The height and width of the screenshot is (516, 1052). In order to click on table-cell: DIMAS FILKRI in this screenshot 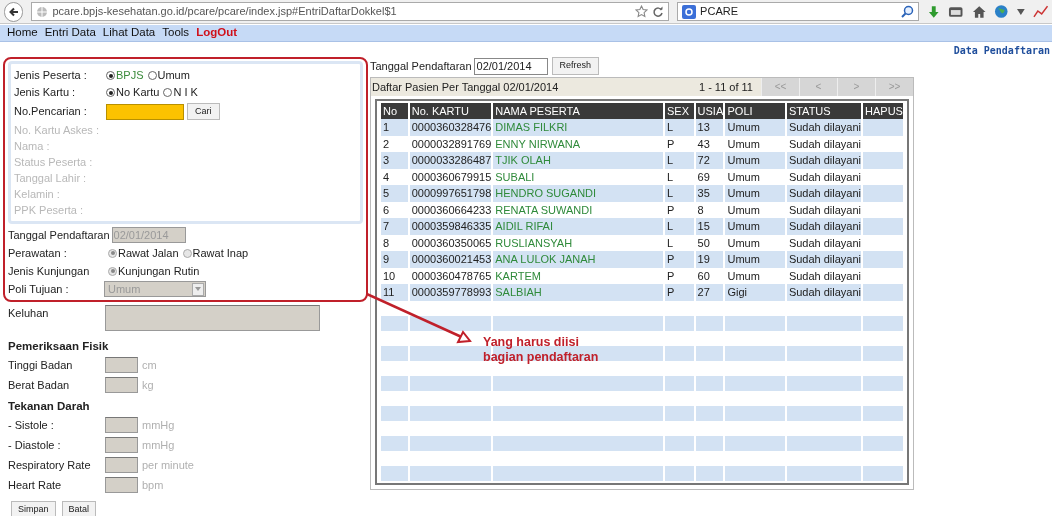, I will do `click(578, 127)`.